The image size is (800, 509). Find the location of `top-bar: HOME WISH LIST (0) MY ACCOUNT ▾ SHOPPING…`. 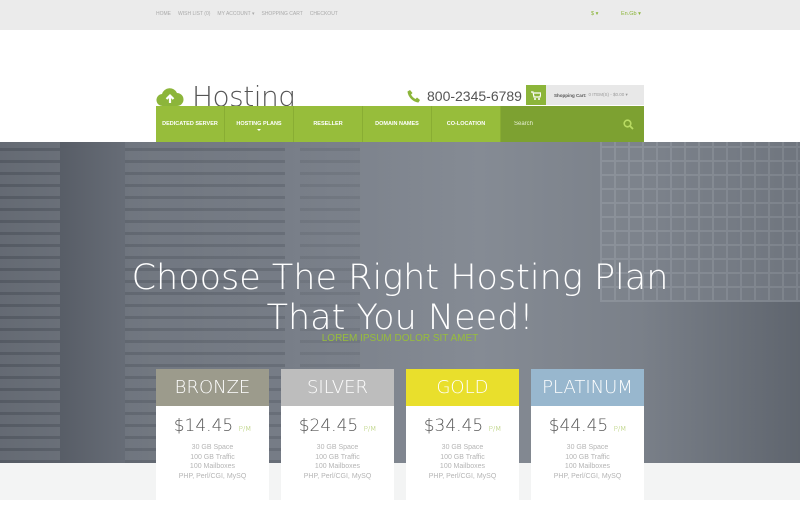

top-bar: HOME WISH LIST (0) MY ACCOUNT ▾ SHOPPING… is located at coordinates (400, 15).